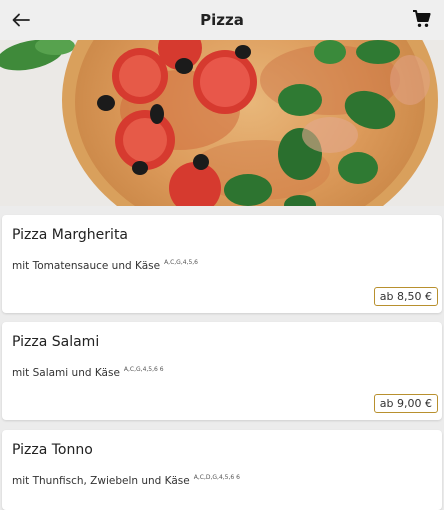 The image size is (444, 510). What do you see at coordinates (405, 403) in the screenshot?
I see `price-button: ab 9,00 €` at bounding box center [405, 403].